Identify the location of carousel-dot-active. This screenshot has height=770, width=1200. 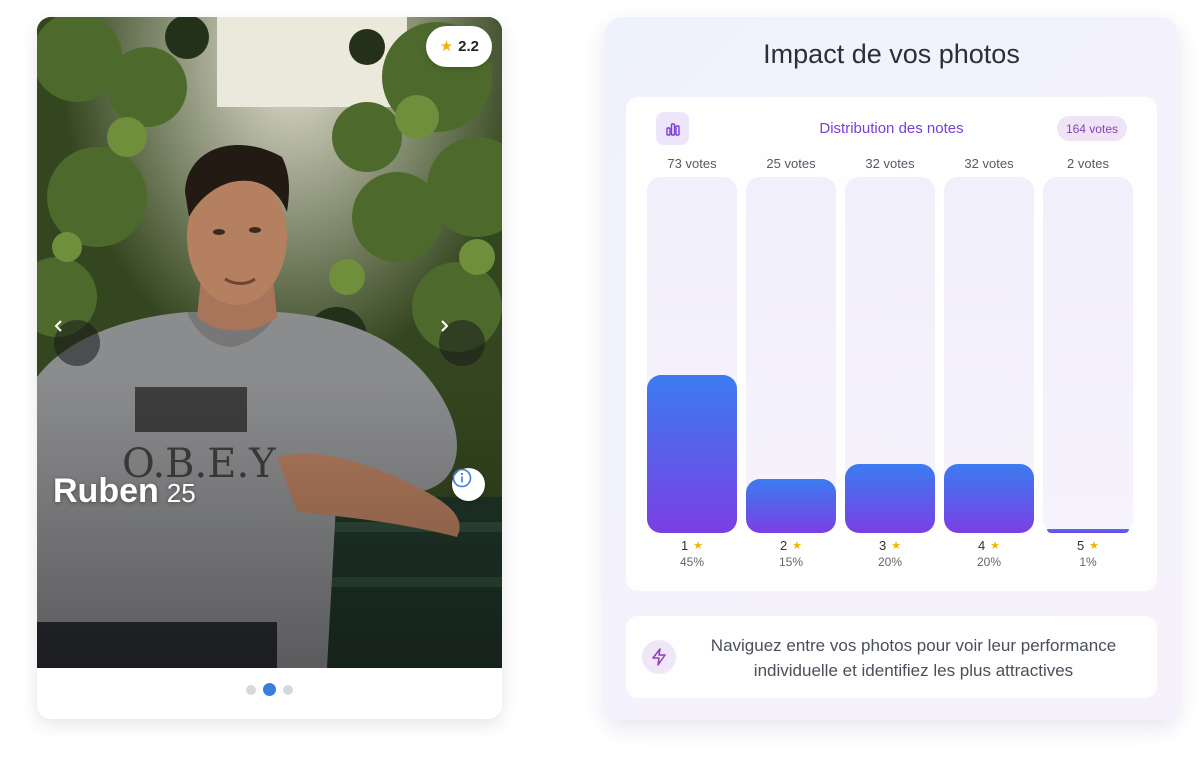
(269, 689).